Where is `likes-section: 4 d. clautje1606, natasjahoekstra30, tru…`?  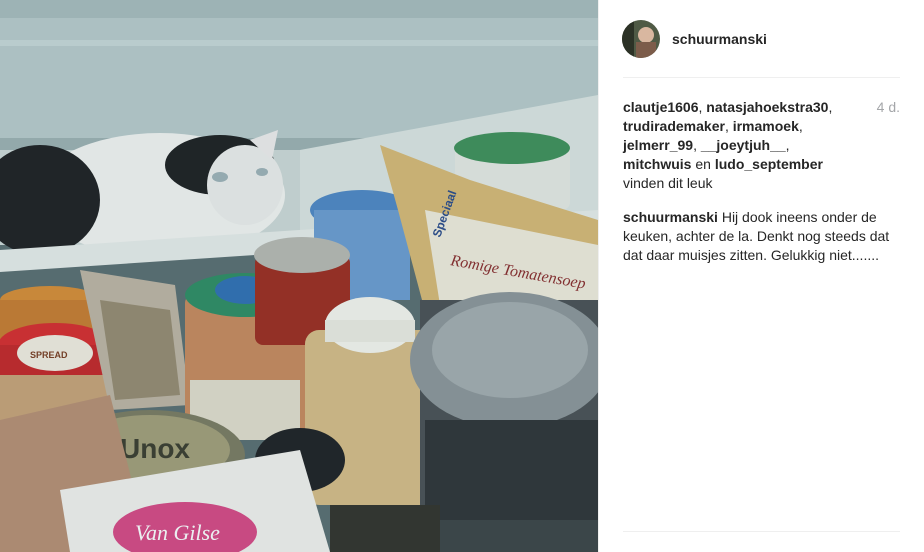
likes-section: 4 d. clautje1606, natasjahoekstra30, tru… is located at coordinates (761, 144).